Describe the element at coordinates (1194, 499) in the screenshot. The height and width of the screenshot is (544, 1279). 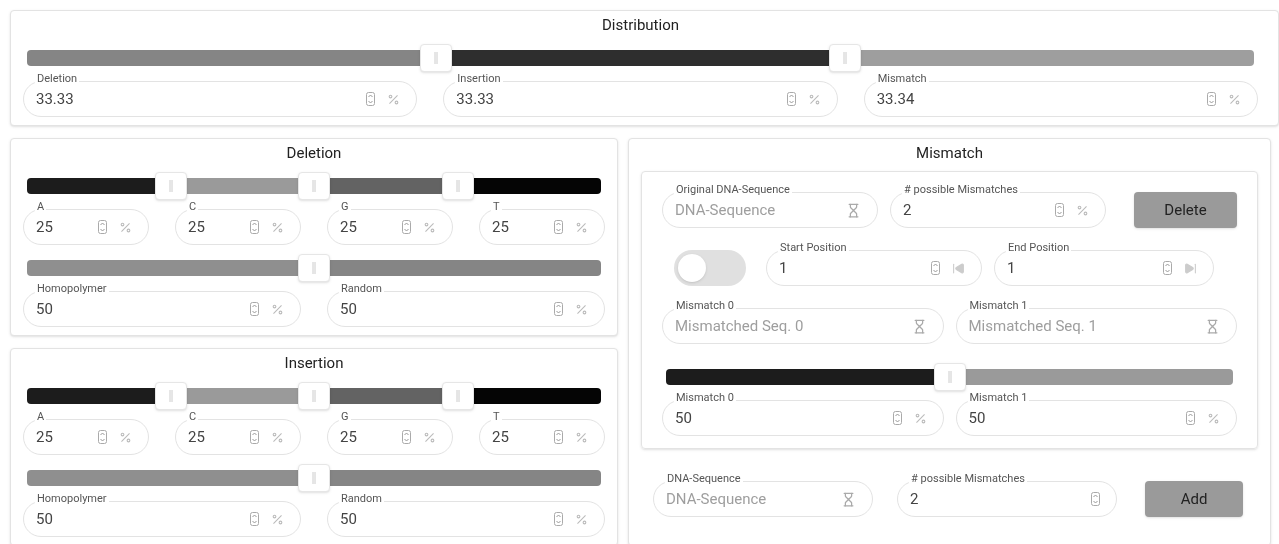
I see `add-button: Add` at that location.